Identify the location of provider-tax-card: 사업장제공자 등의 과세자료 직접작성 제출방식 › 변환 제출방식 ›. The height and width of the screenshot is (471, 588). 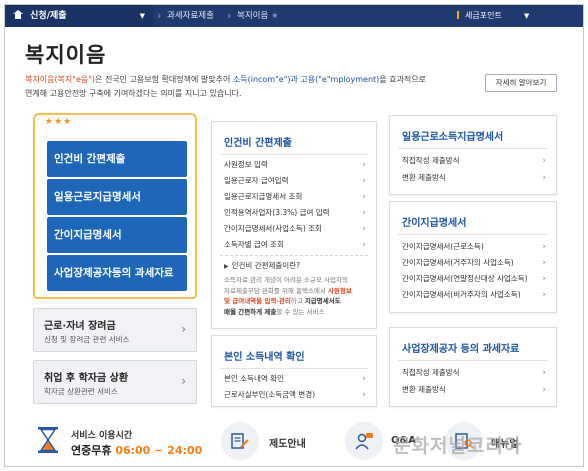
(473, 367).